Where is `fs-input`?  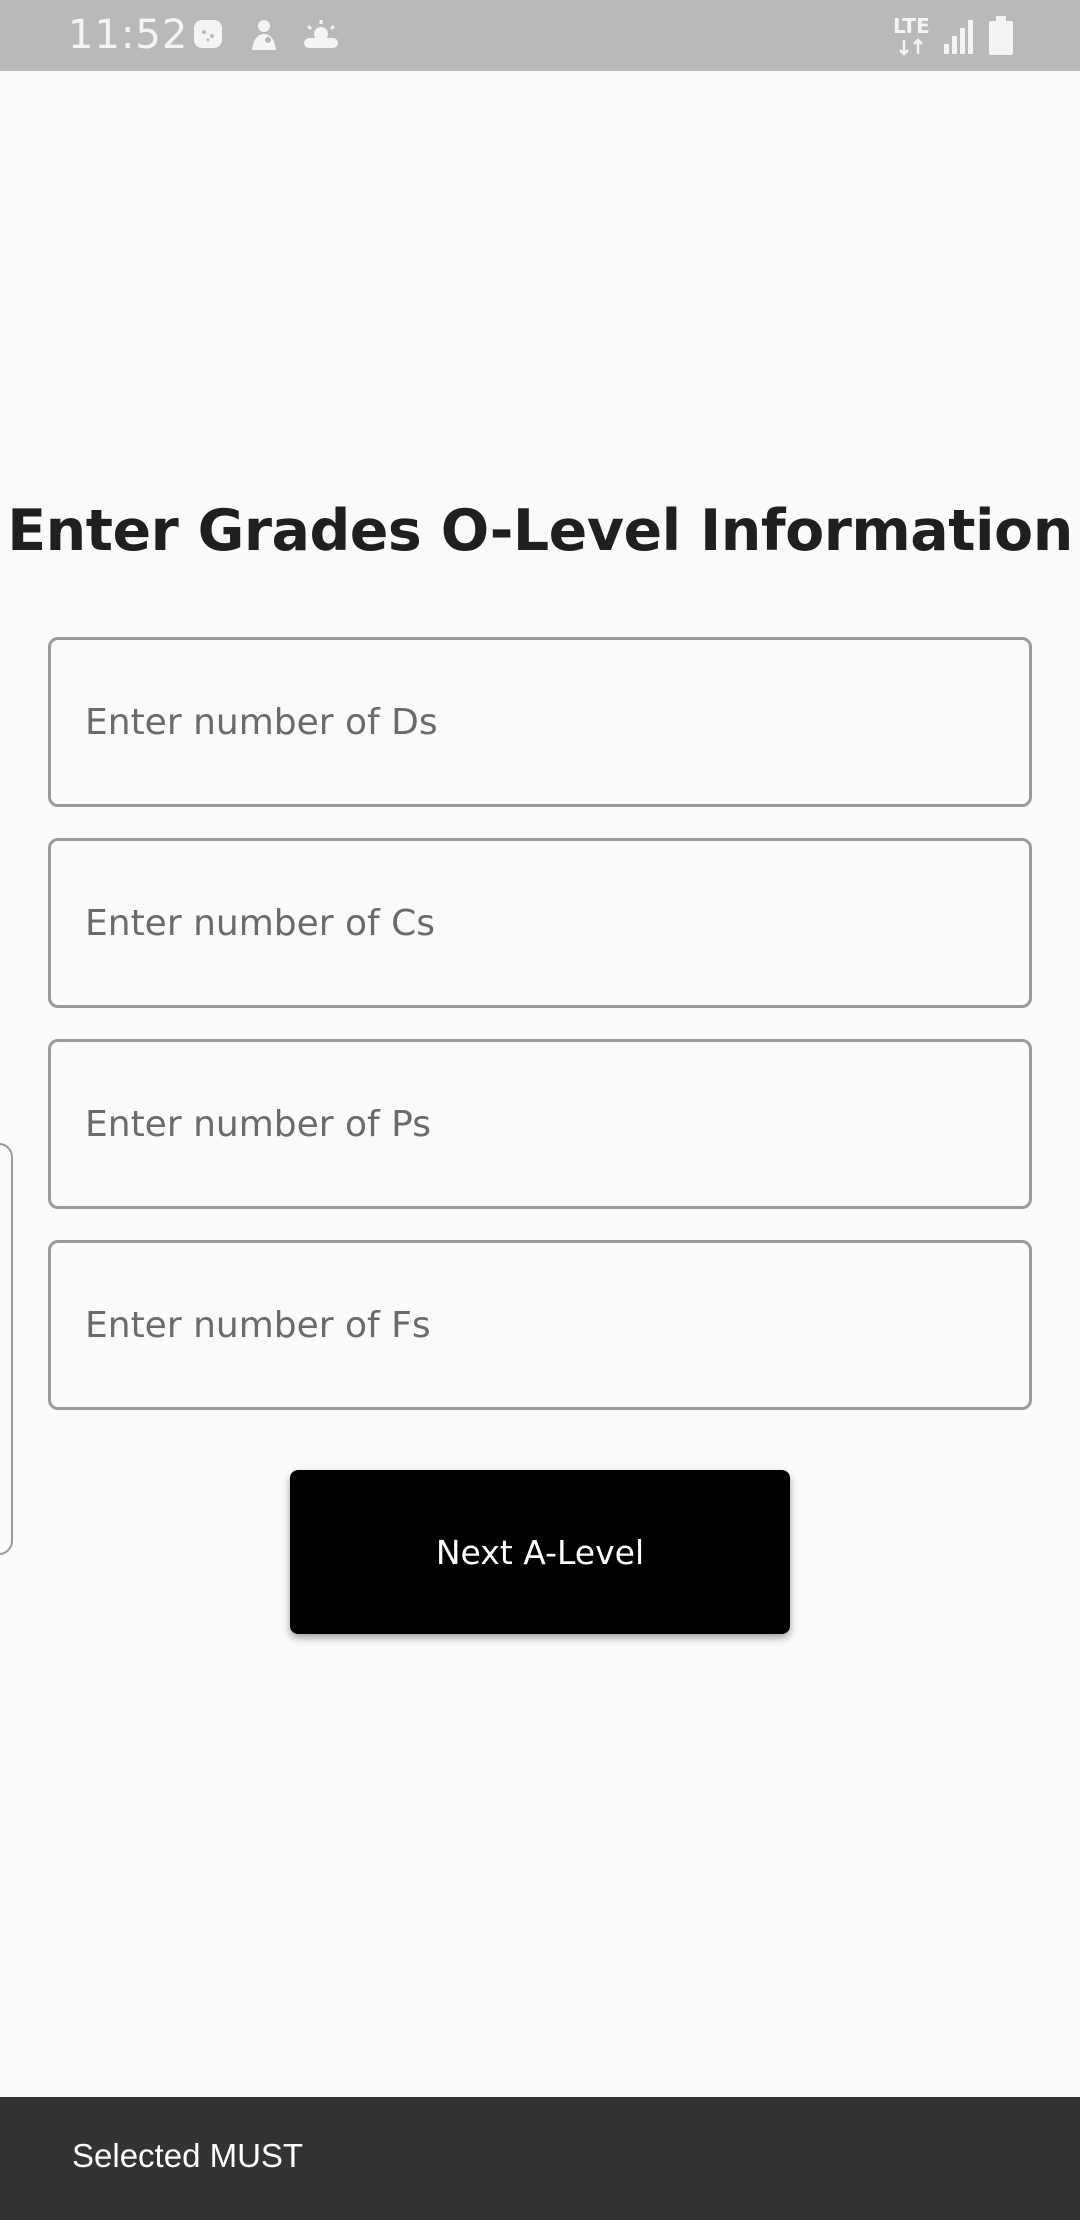
fs-input is located at coordinates (540, 1325).